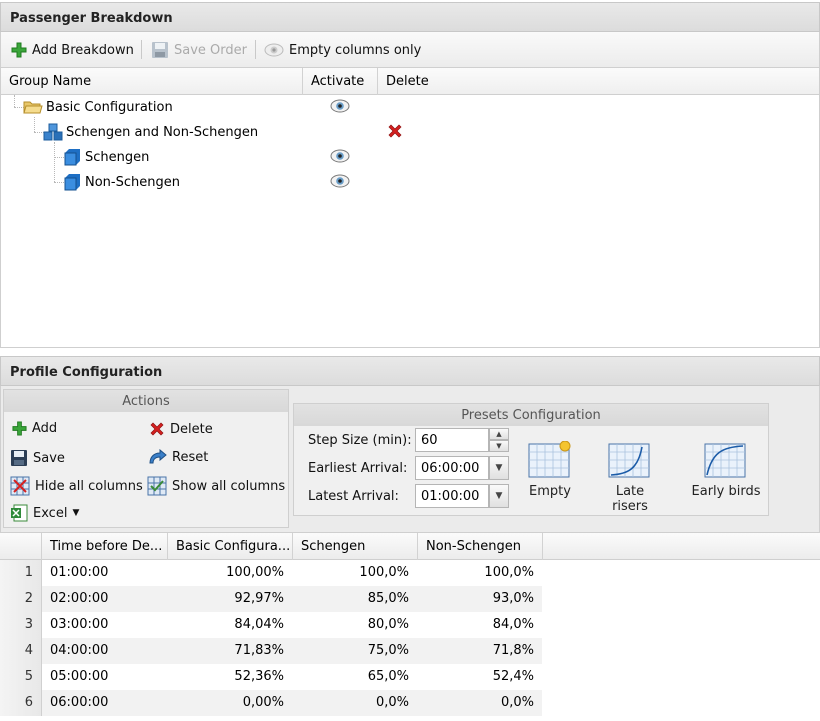 Image resolution: width=820 pixels, height=721 pixels. Describe the element at coordinates (292, 651) in the screenshot. I see `row-data: 04:00:00 71,83% 75,0% 71,8%` at that location.